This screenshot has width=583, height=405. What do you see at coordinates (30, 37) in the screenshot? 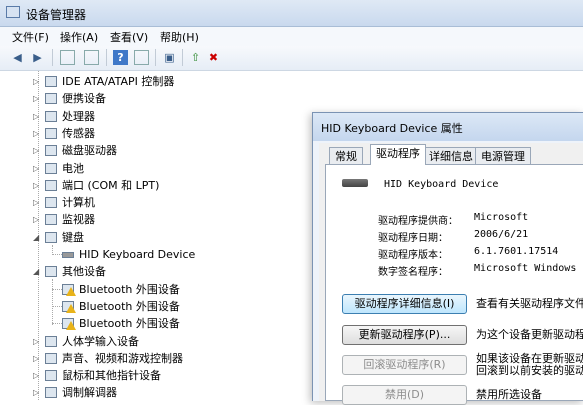
I see `menu-file: 文件(F)` at bounding box center [30, 37].